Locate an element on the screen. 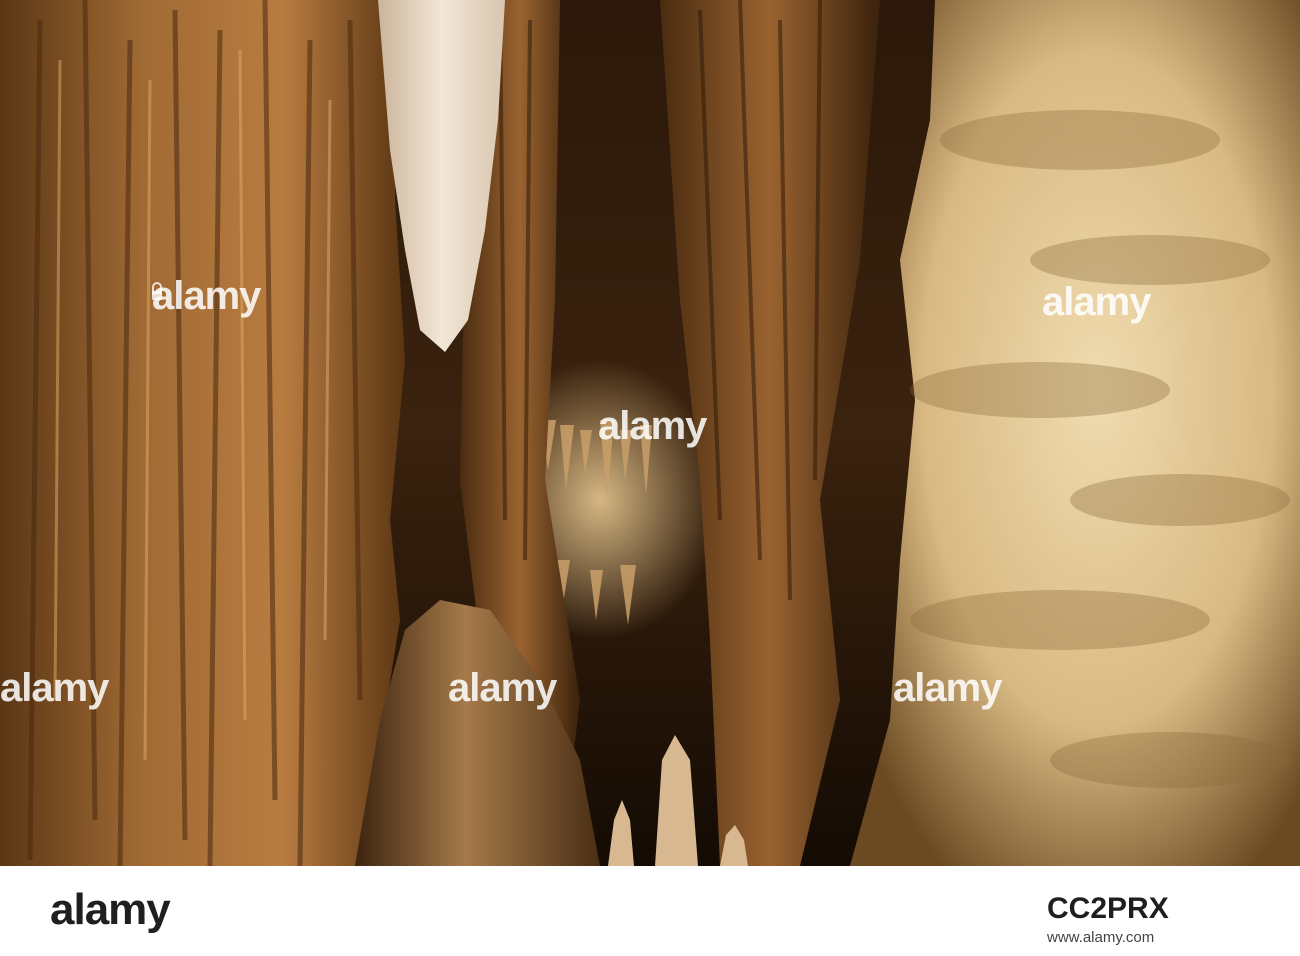  footer-logo: alamy is located at coordinates (110, 909).